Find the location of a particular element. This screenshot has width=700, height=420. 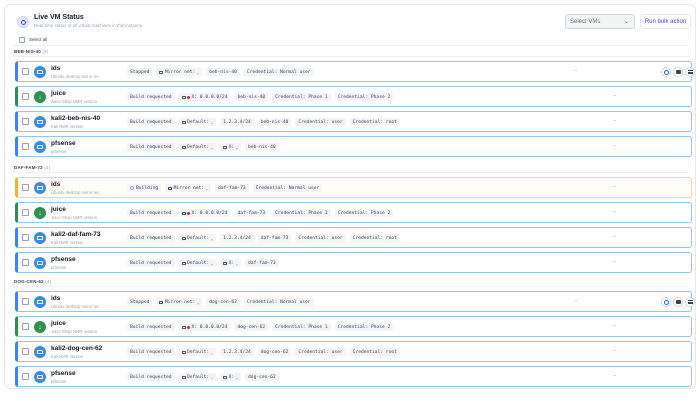

camera-icon is located at coordinates (678, 72).